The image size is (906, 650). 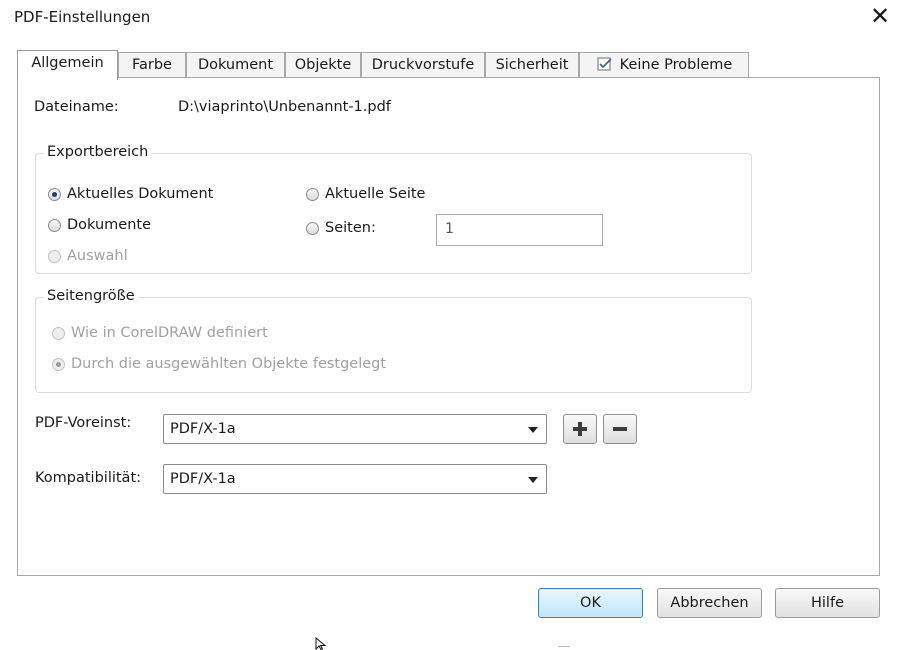 What do you see at coordinates (709, 603) in the screenshot?
I see `cancel-button: Abbrechen` at bounding box center [709, 603].